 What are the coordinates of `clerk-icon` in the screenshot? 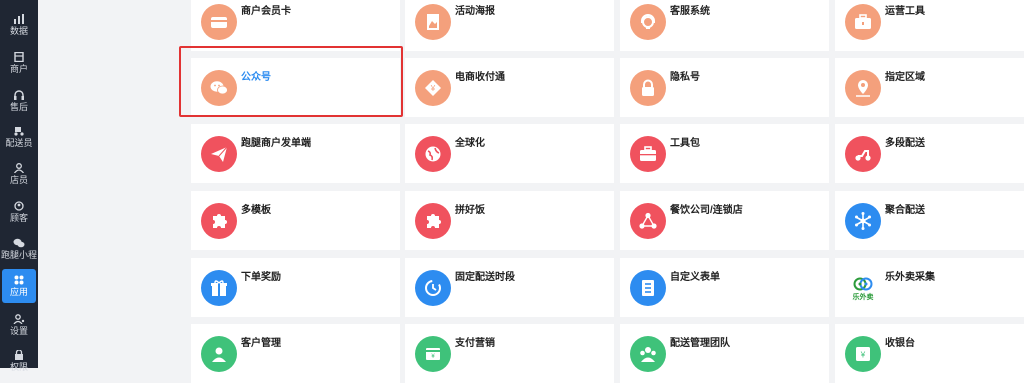 It's located at (19, 167).